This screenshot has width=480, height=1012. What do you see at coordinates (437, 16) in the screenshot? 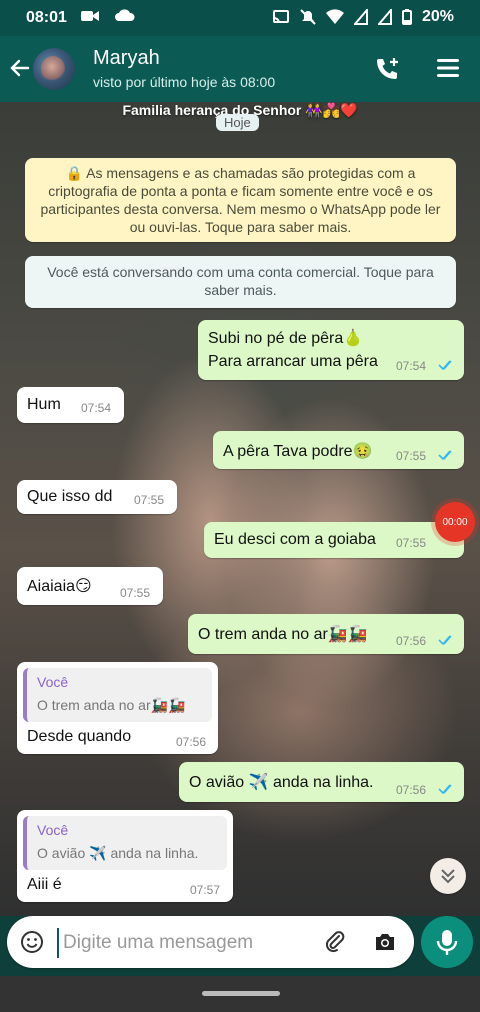
I see `battery-level: 20%` at bounding box center [437, 16].